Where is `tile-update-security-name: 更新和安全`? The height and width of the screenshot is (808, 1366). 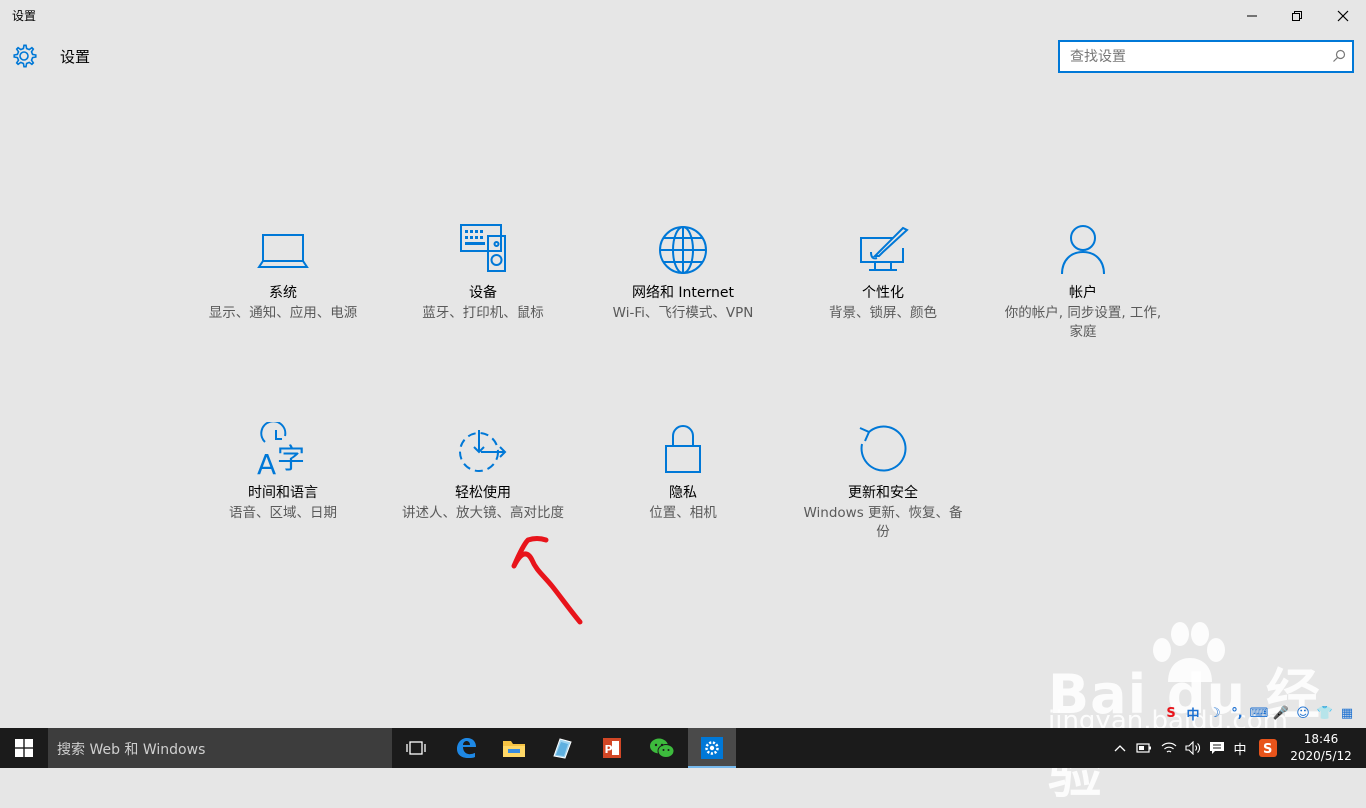
tile-update-security-name: 更新和安全 is located at coordinates (883, 493).